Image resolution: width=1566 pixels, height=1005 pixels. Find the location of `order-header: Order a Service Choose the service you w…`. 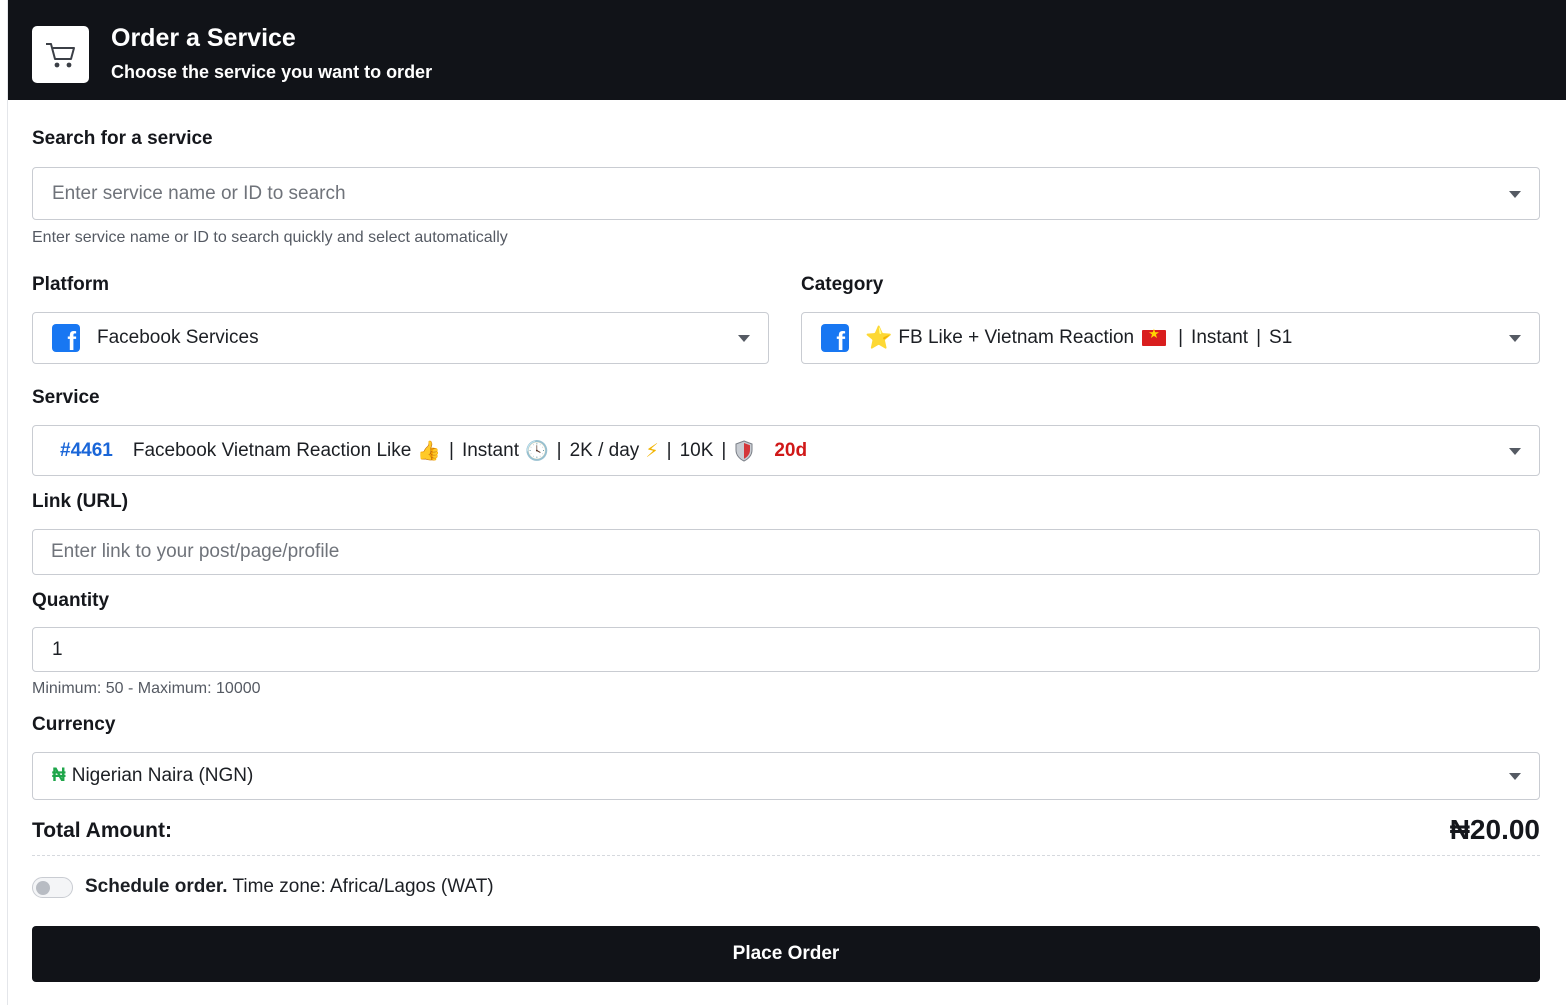

order-header: Order a Service Choose the service you w… is located at coordinates (787, 50).